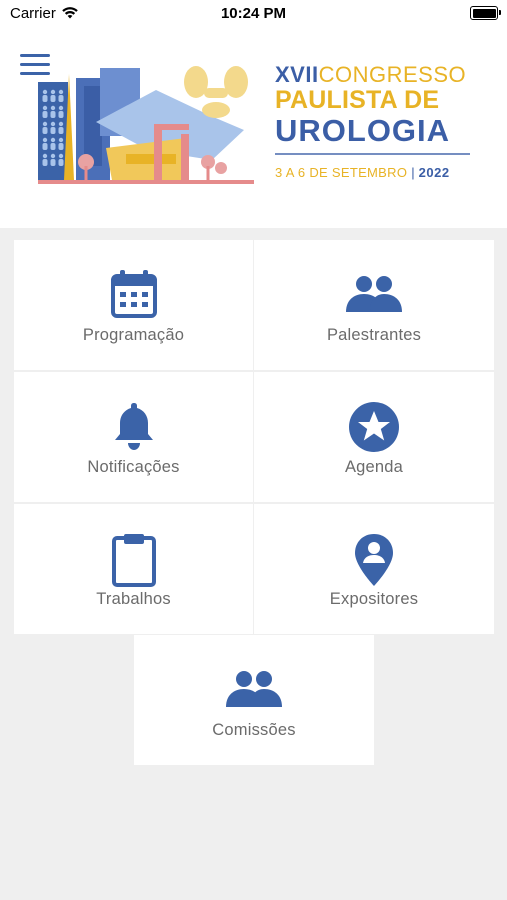  I want to click on menu-tile-trabalhos: Trabalhos, so click(133, 569).